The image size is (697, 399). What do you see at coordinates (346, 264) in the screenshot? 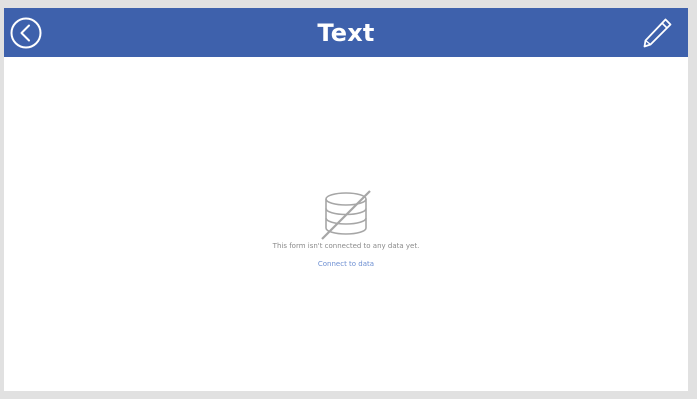
I see `connect-to-data-link: Connect to data` at bounding box center [346, 264].